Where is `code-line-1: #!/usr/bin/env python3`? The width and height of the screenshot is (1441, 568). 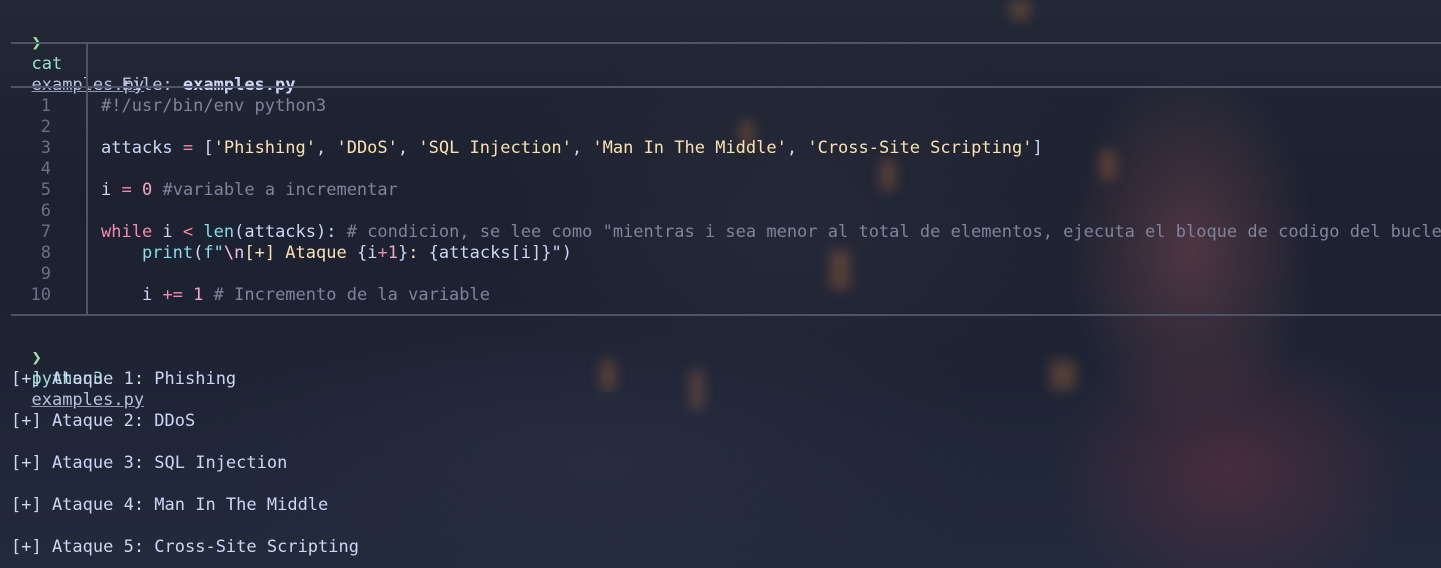 code-line-1: #!/usr/bin/env python3 is located at coordinates (213, 106).